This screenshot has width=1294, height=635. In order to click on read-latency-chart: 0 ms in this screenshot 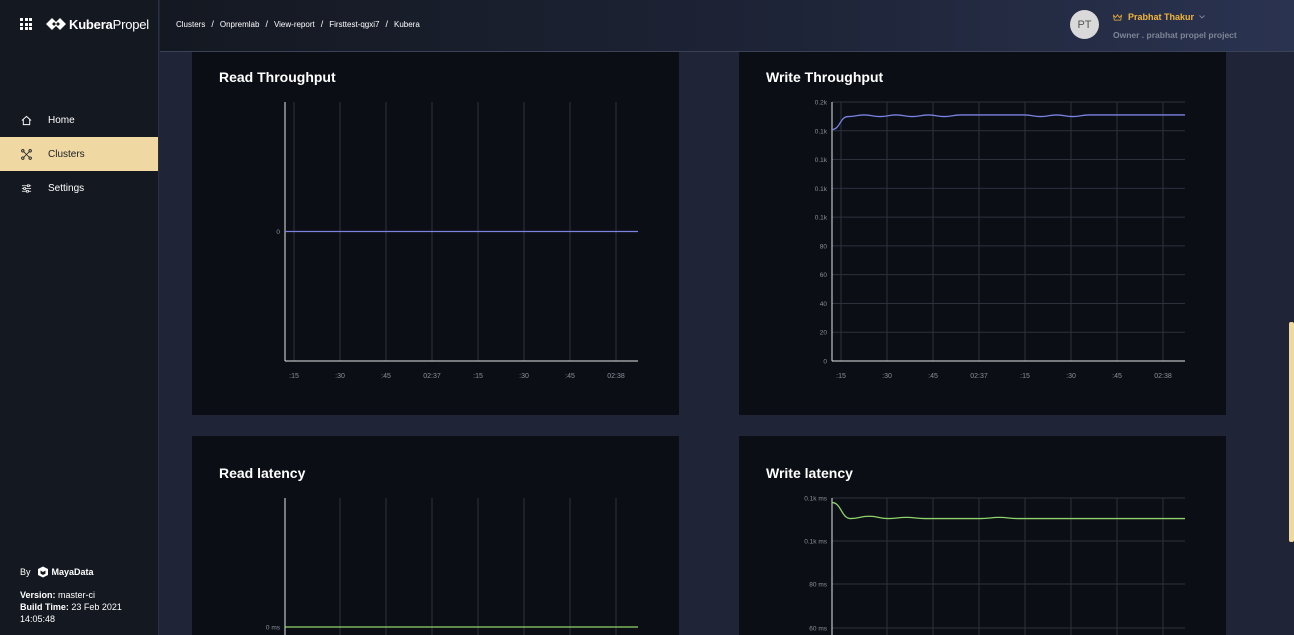, I will do `click(452, 566)`.